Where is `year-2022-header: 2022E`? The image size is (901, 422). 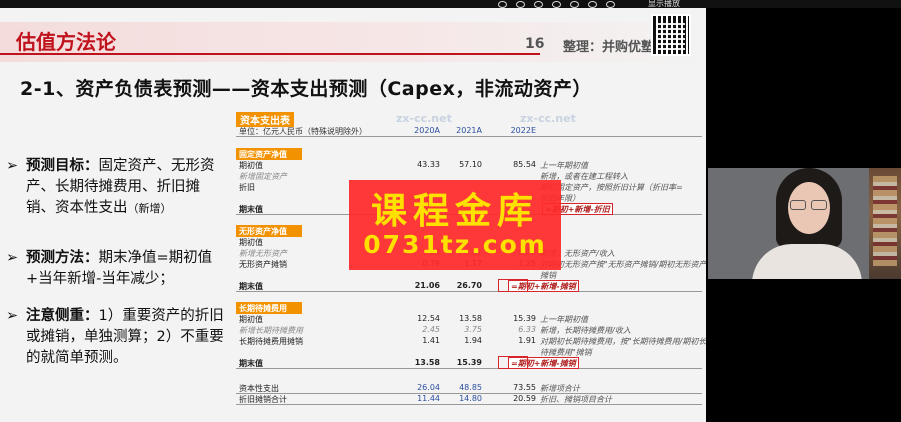 year-2022-header: 2022E is located at coordinates (523, 130).